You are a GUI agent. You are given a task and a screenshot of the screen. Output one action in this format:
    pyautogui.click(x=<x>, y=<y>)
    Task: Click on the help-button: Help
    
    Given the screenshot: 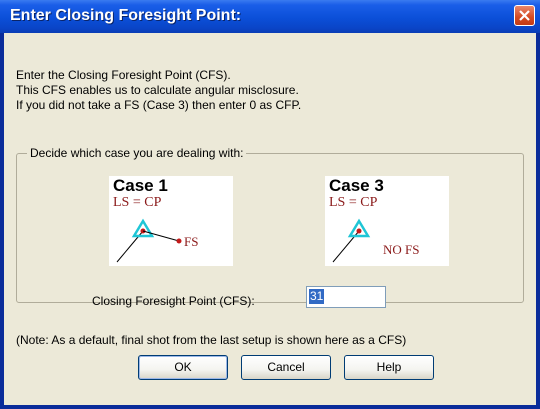 What is the action you would take?
    pyautogui.click(x=389, y=367)
    